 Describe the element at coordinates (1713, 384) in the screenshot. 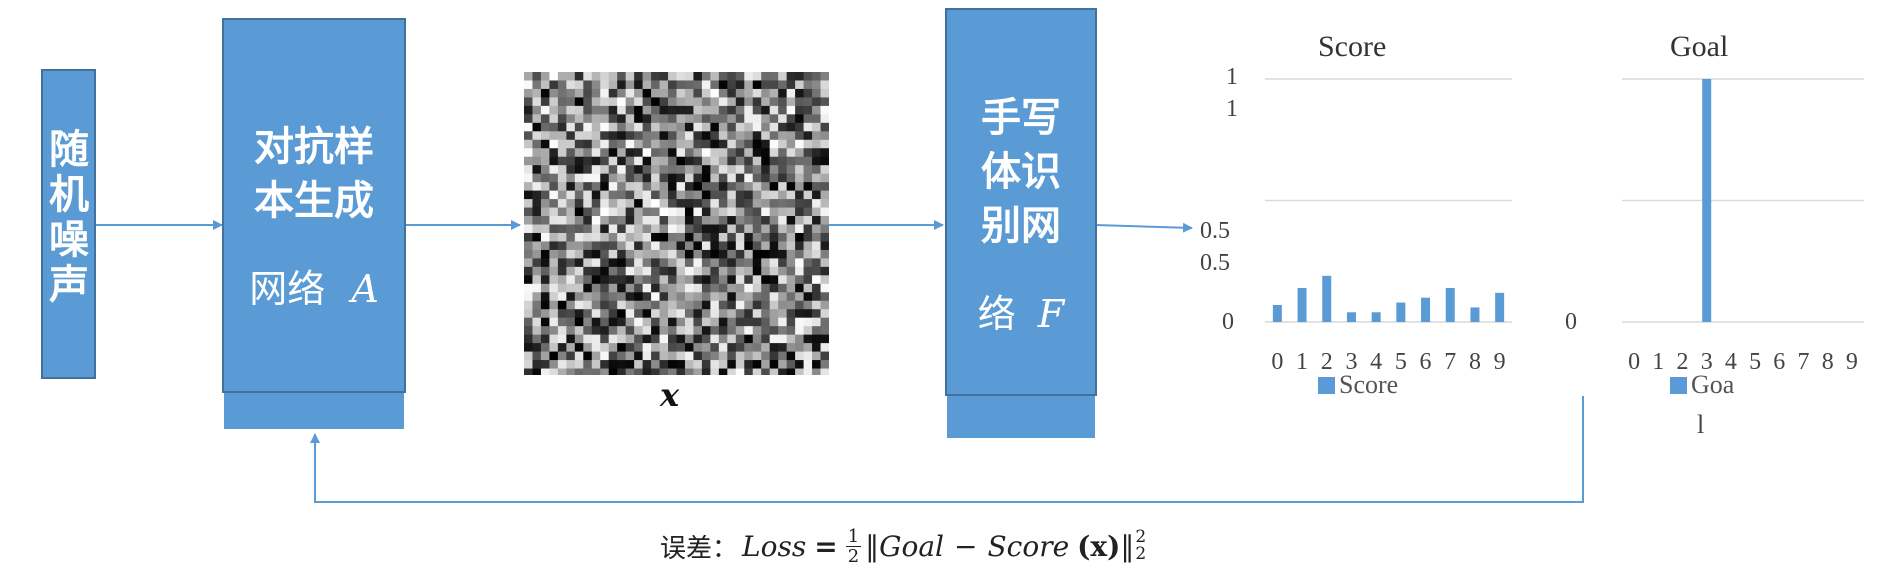

I see `goal-legend-label: Goa` at that location.